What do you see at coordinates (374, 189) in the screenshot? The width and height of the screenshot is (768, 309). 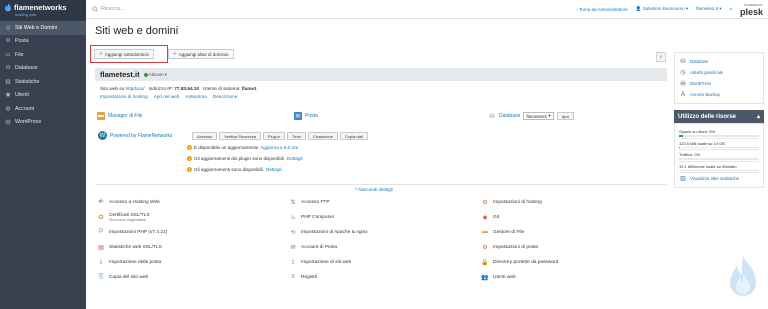 I see `hide-details-link: ^ Nascondi dettagli` at bounding box center [374, 189].